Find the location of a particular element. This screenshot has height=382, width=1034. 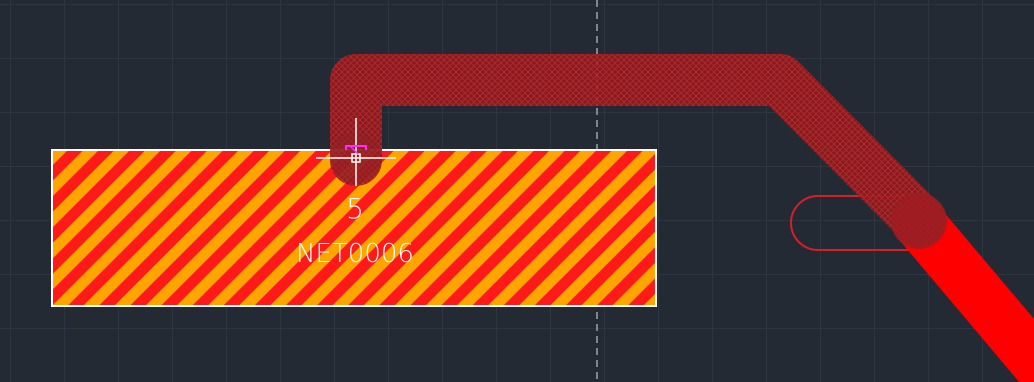

pad-net-label: NET0006 is located at coordinates (355, 254).